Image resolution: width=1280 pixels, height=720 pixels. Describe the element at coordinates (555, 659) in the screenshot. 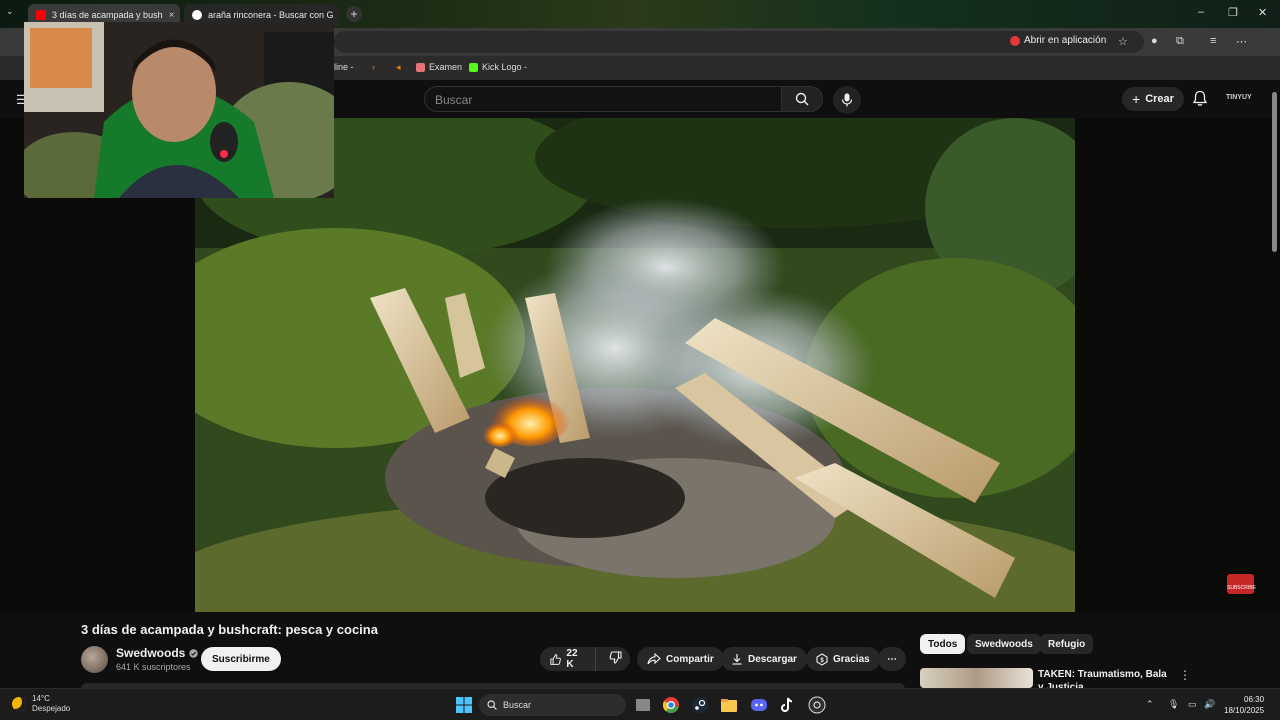

I see `thumbs-up-icon` at that location.